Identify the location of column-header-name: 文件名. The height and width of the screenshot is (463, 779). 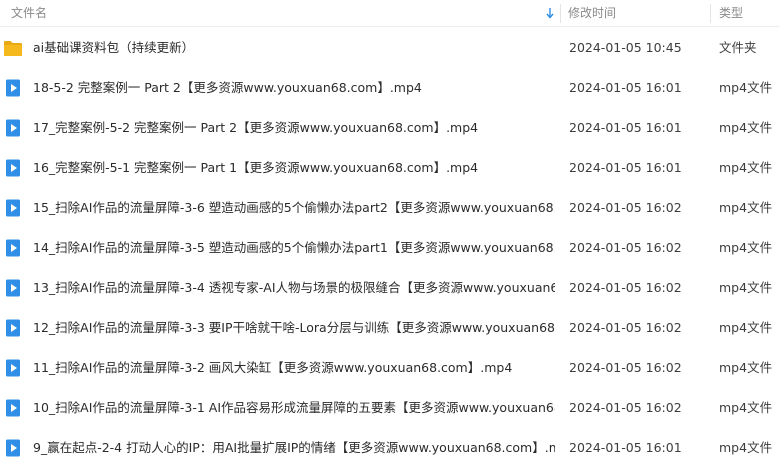
(285, 13).